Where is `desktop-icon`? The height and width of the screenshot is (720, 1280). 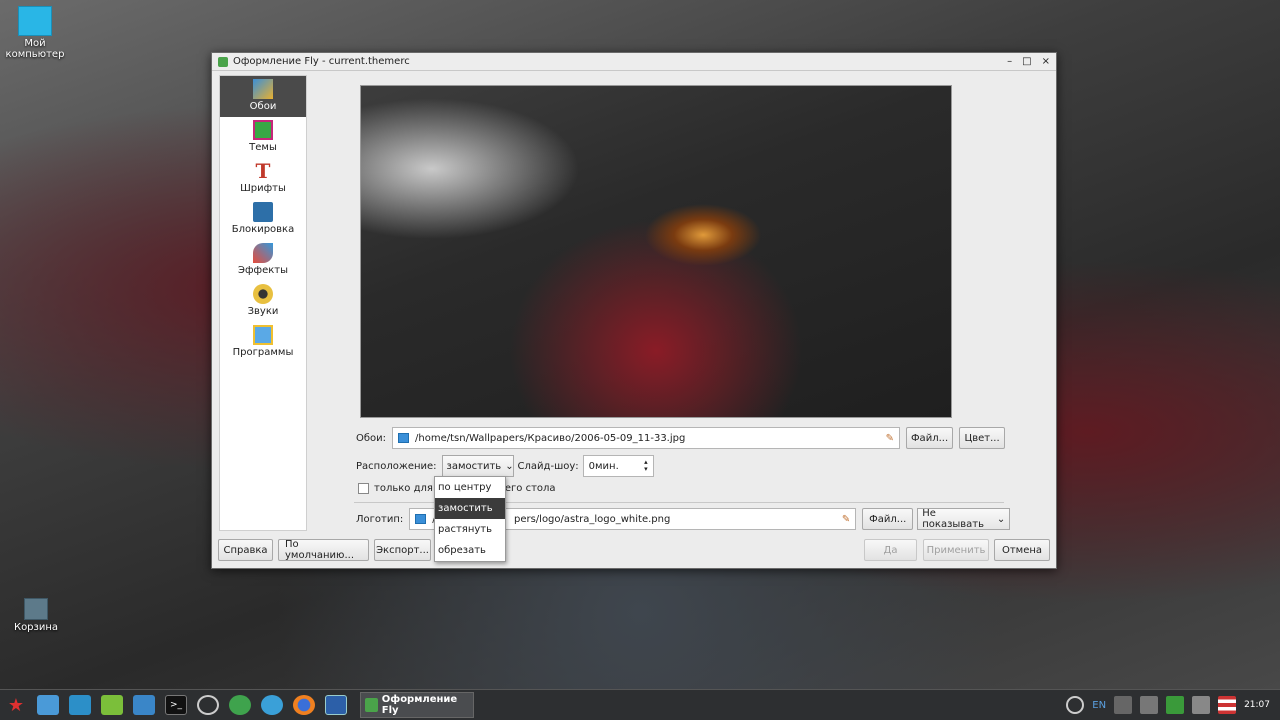 desktop-icon is located at coordinates (80, 705).